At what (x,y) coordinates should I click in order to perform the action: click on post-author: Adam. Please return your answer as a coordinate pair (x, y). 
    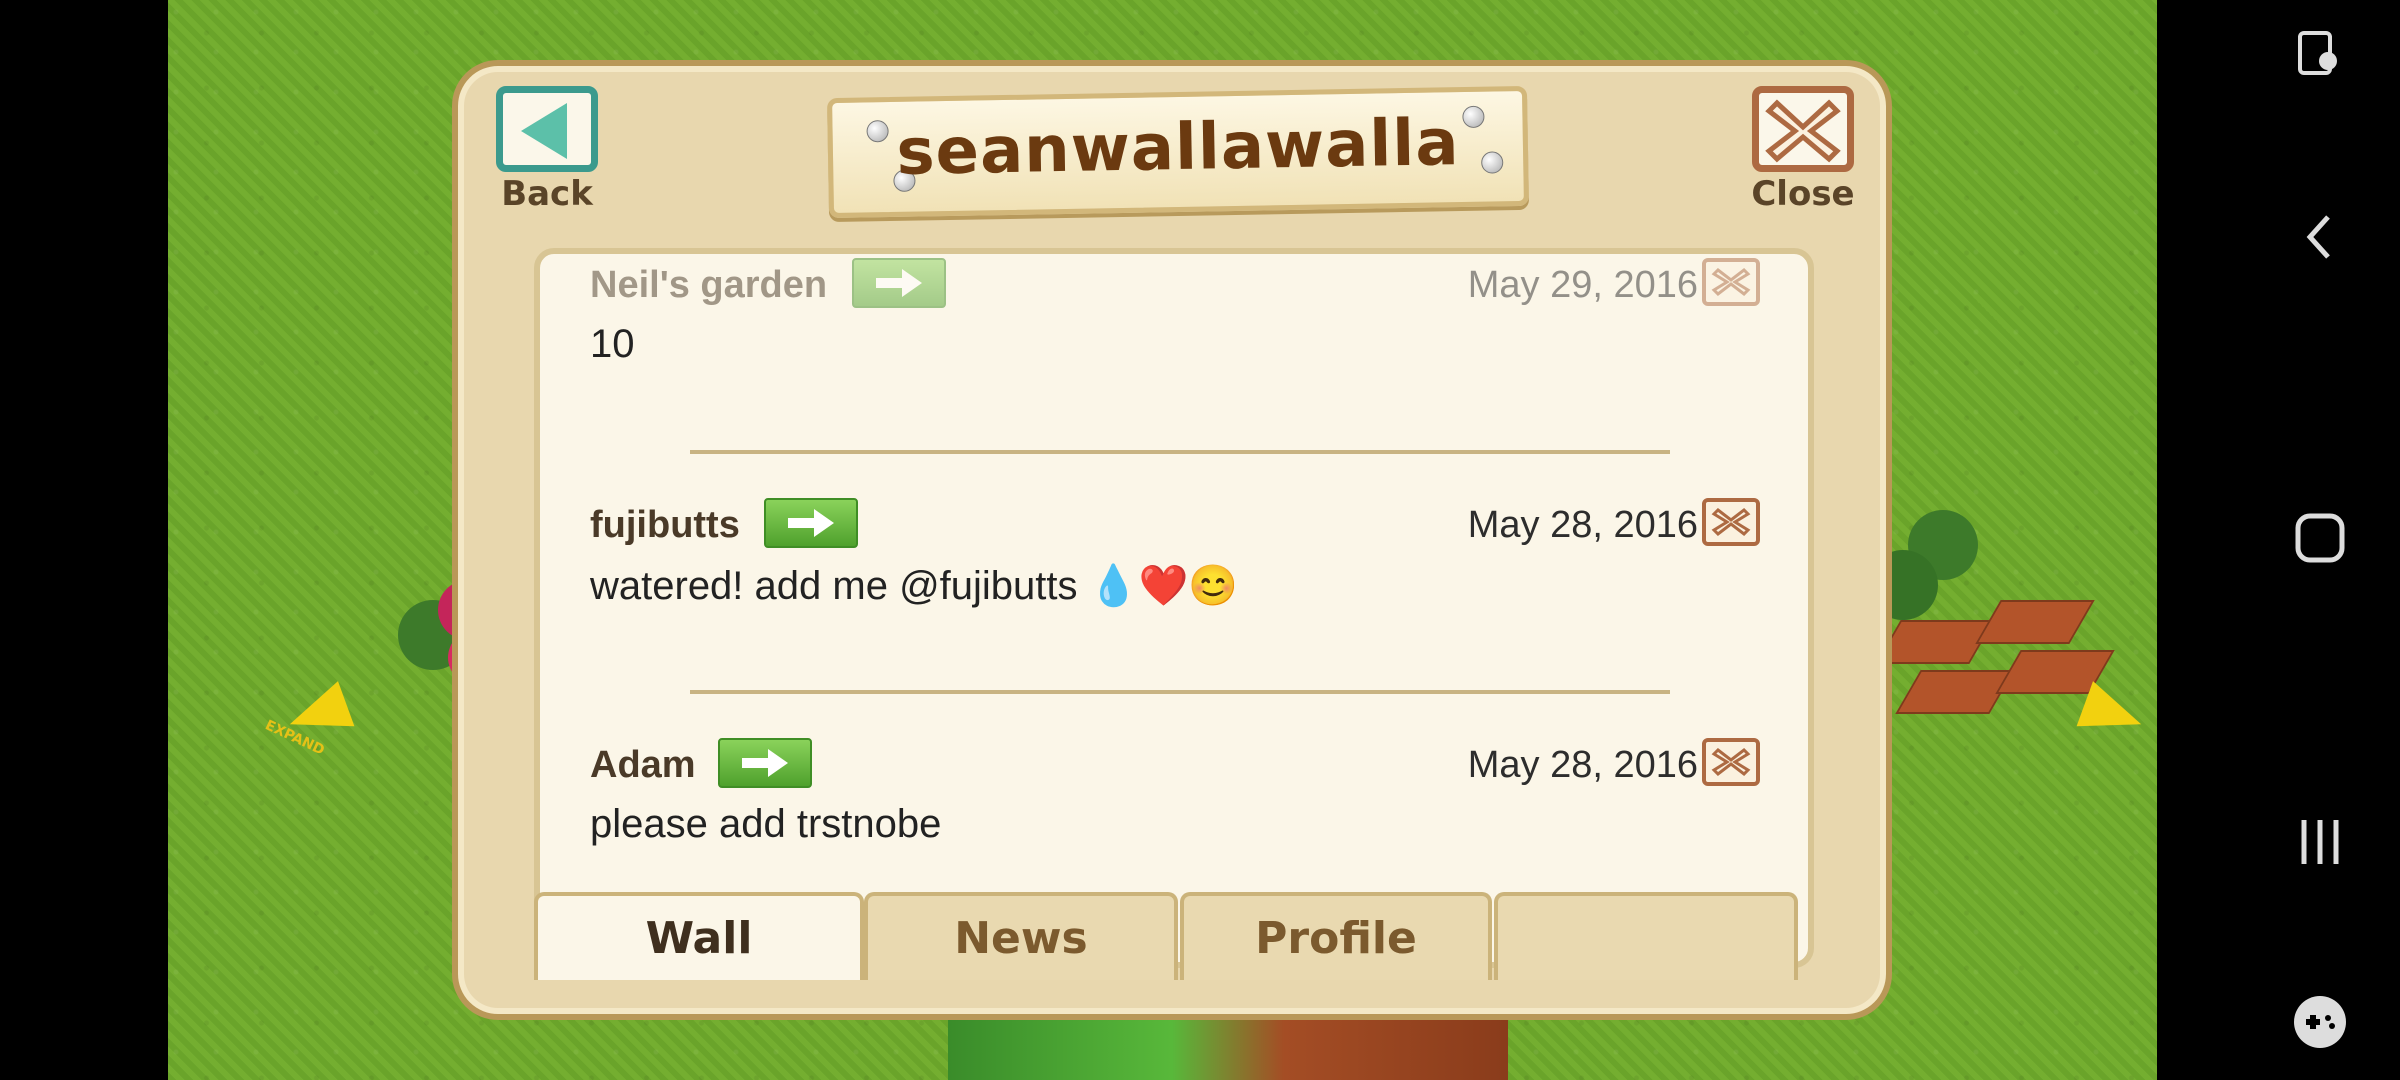
    Looking at the image, I should click on (643, 765).